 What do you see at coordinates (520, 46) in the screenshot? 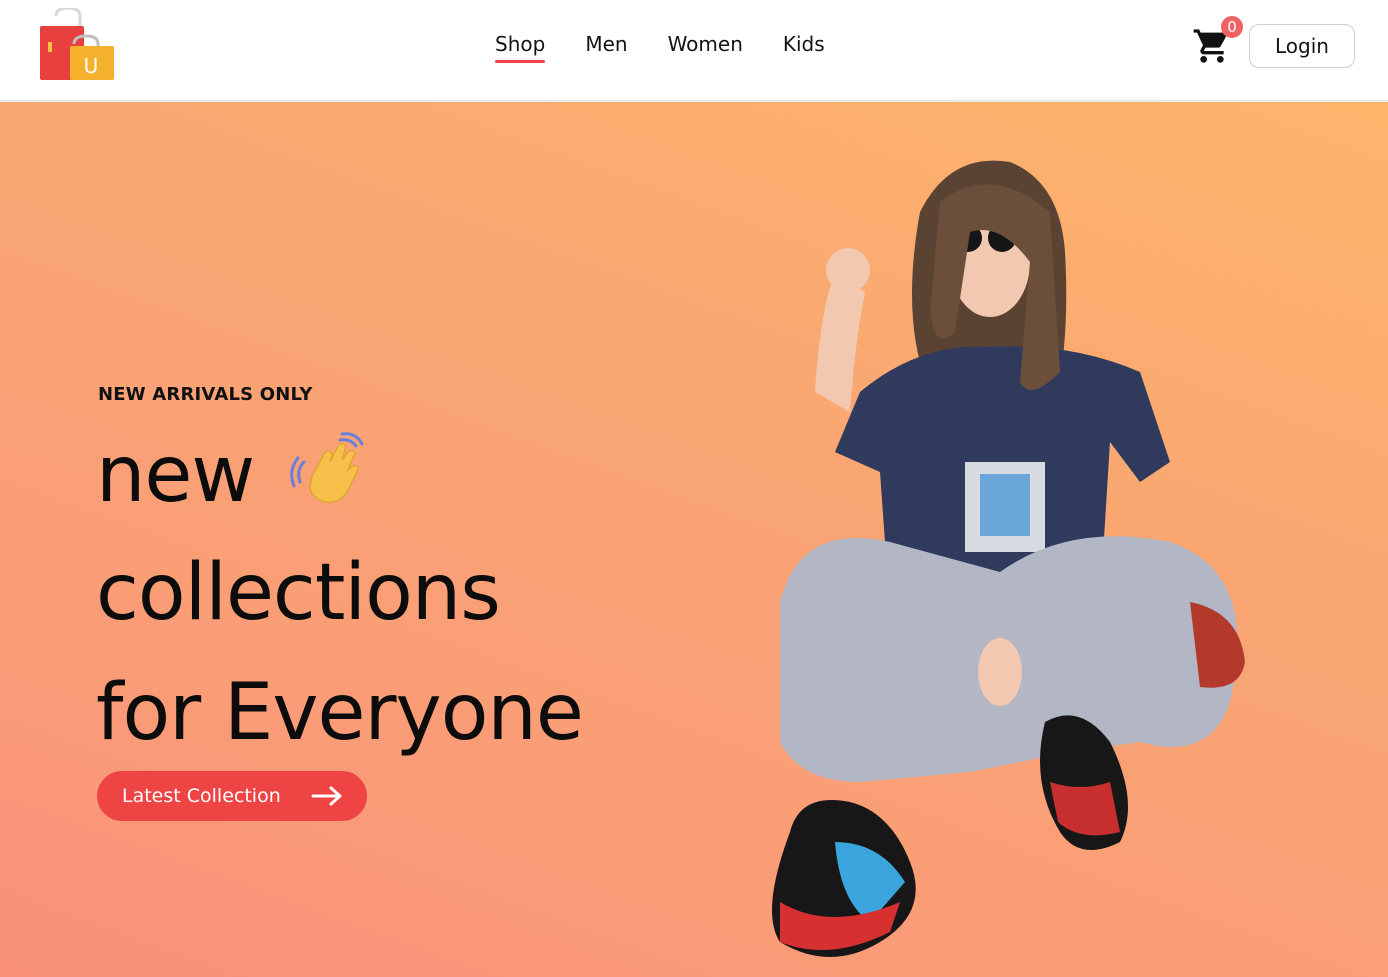
I see `nav-shop: Shop` at bounding box center [520, 46].